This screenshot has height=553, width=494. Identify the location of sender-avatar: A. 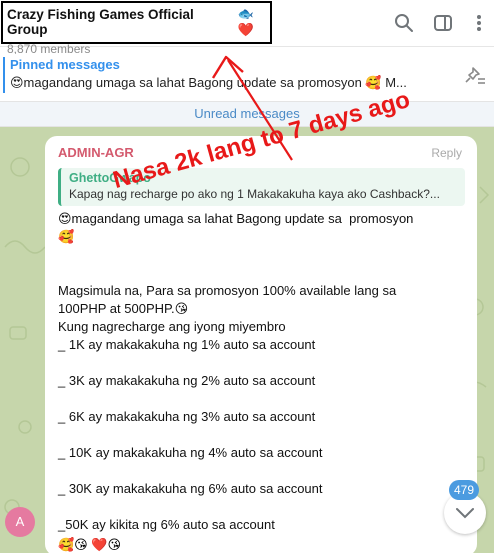
(20, 522).